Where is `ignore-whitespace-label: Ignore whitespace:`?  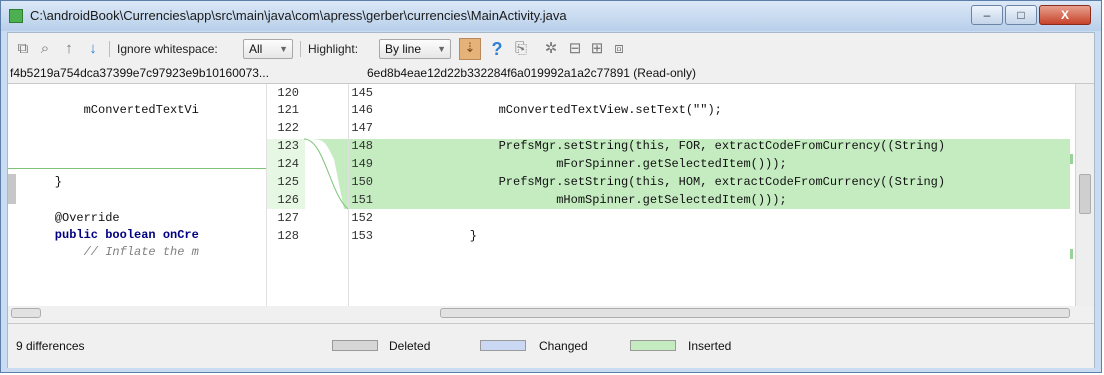
ignore-whitespace-label: Ignore whitespace: is located at coordinates (167, 49).